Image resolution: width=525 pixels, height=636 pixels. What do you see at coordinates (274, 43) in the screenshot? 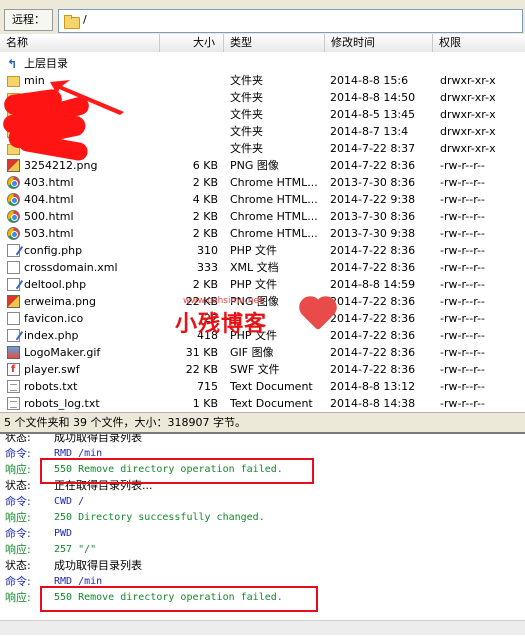
I see `column-type: 类型` at bounding box center [274, 43].